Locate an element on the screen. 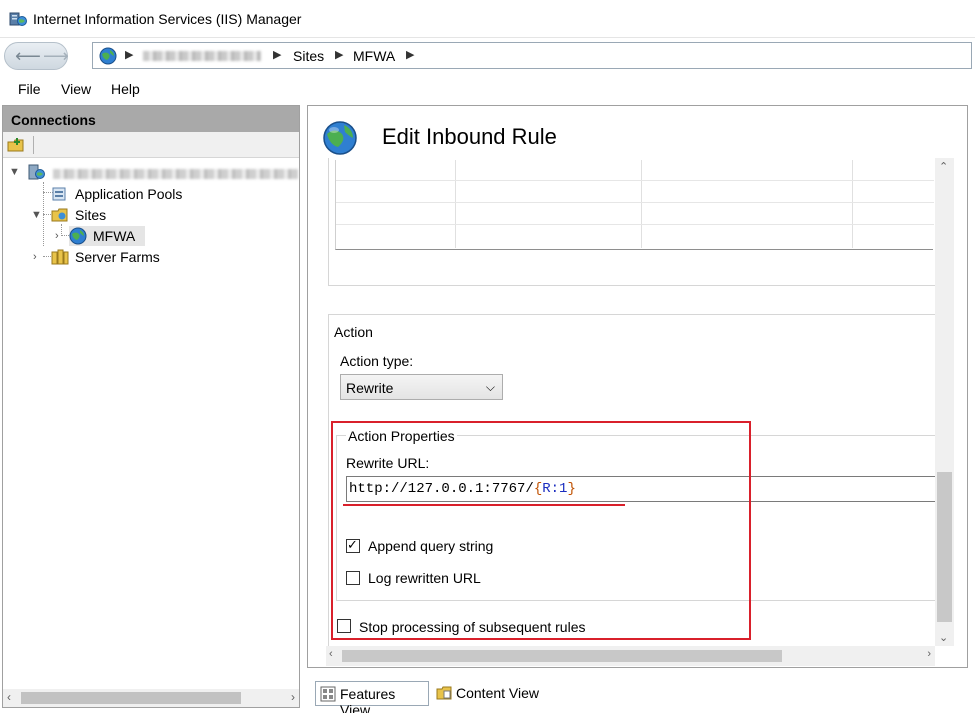 The width and height of the screenshot is (975, 713). menu-bar: File View Help is located at coordinates (487, 88).